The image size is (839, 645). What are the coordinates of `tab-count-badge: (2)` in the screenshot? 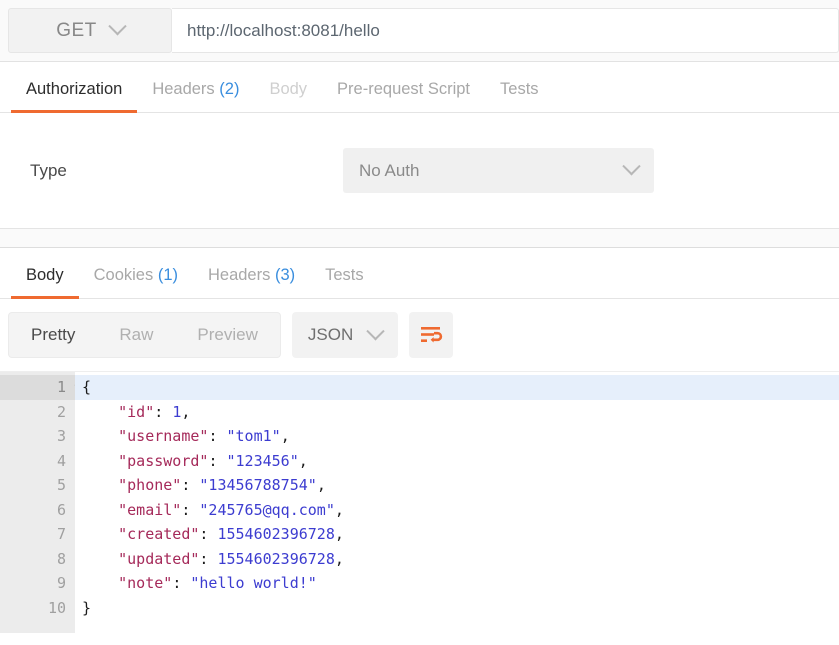 It's located at (227, 89).